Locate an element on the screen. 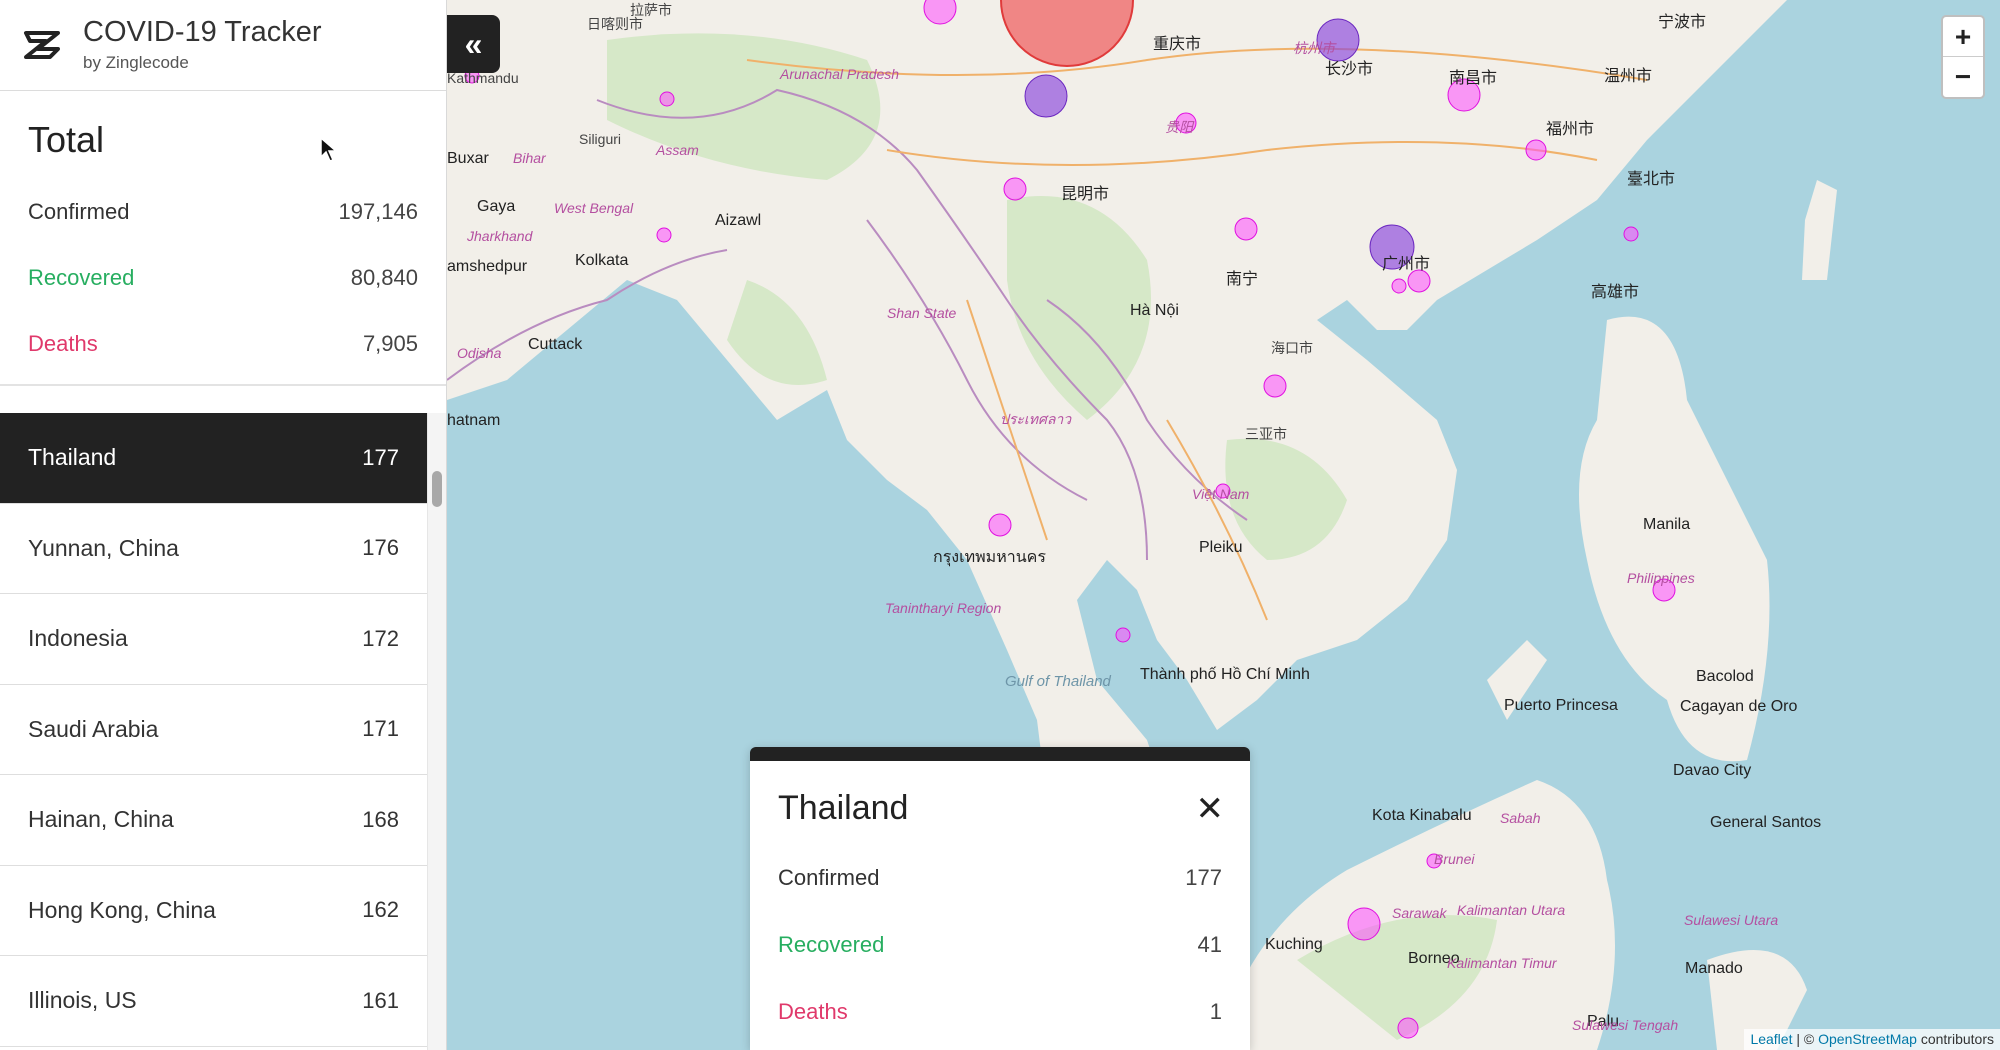 The width and height of the screenshot is (2000, 1050). map-label: 臺北市 is located at coordinates (1651, 179).